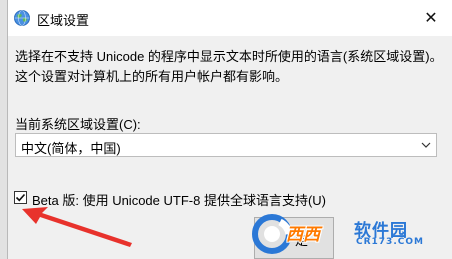 The width and height of the screenshot is (452, 259). I want to click on watermark-brand: 西西, so click(303, 235).